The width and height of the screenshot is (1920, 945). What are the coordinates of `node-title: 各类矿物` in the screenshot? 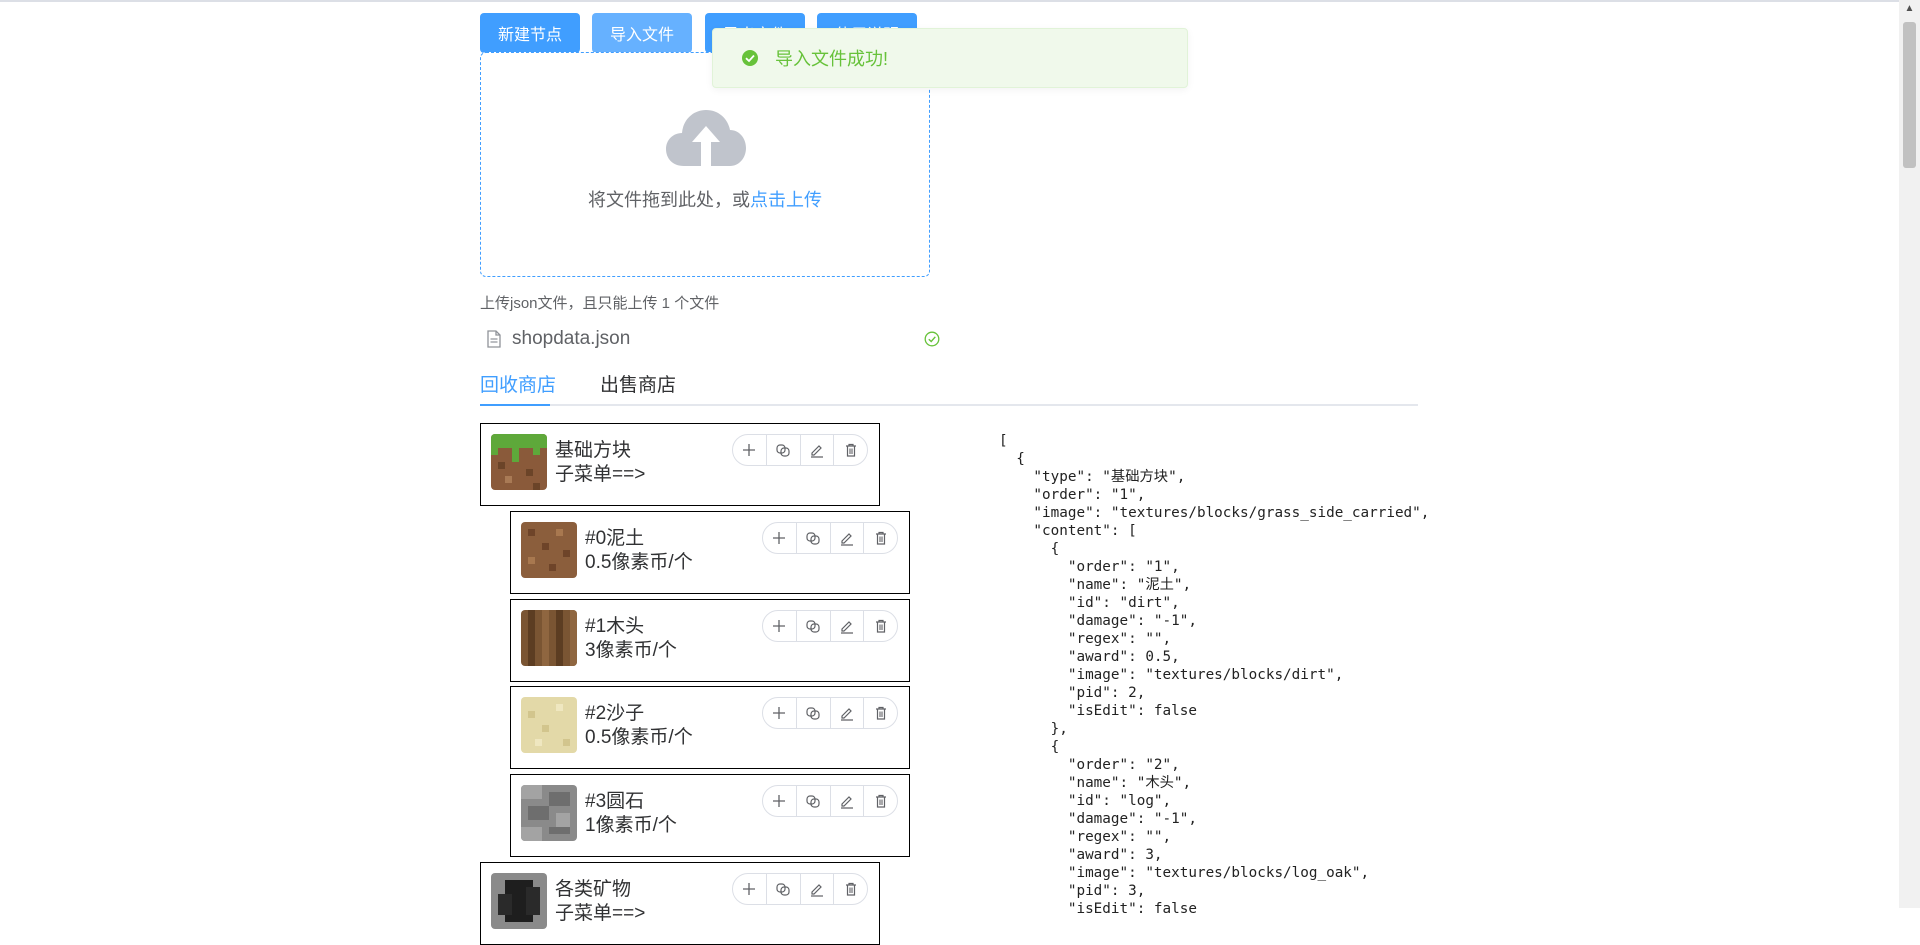 It's located at (593, 889).